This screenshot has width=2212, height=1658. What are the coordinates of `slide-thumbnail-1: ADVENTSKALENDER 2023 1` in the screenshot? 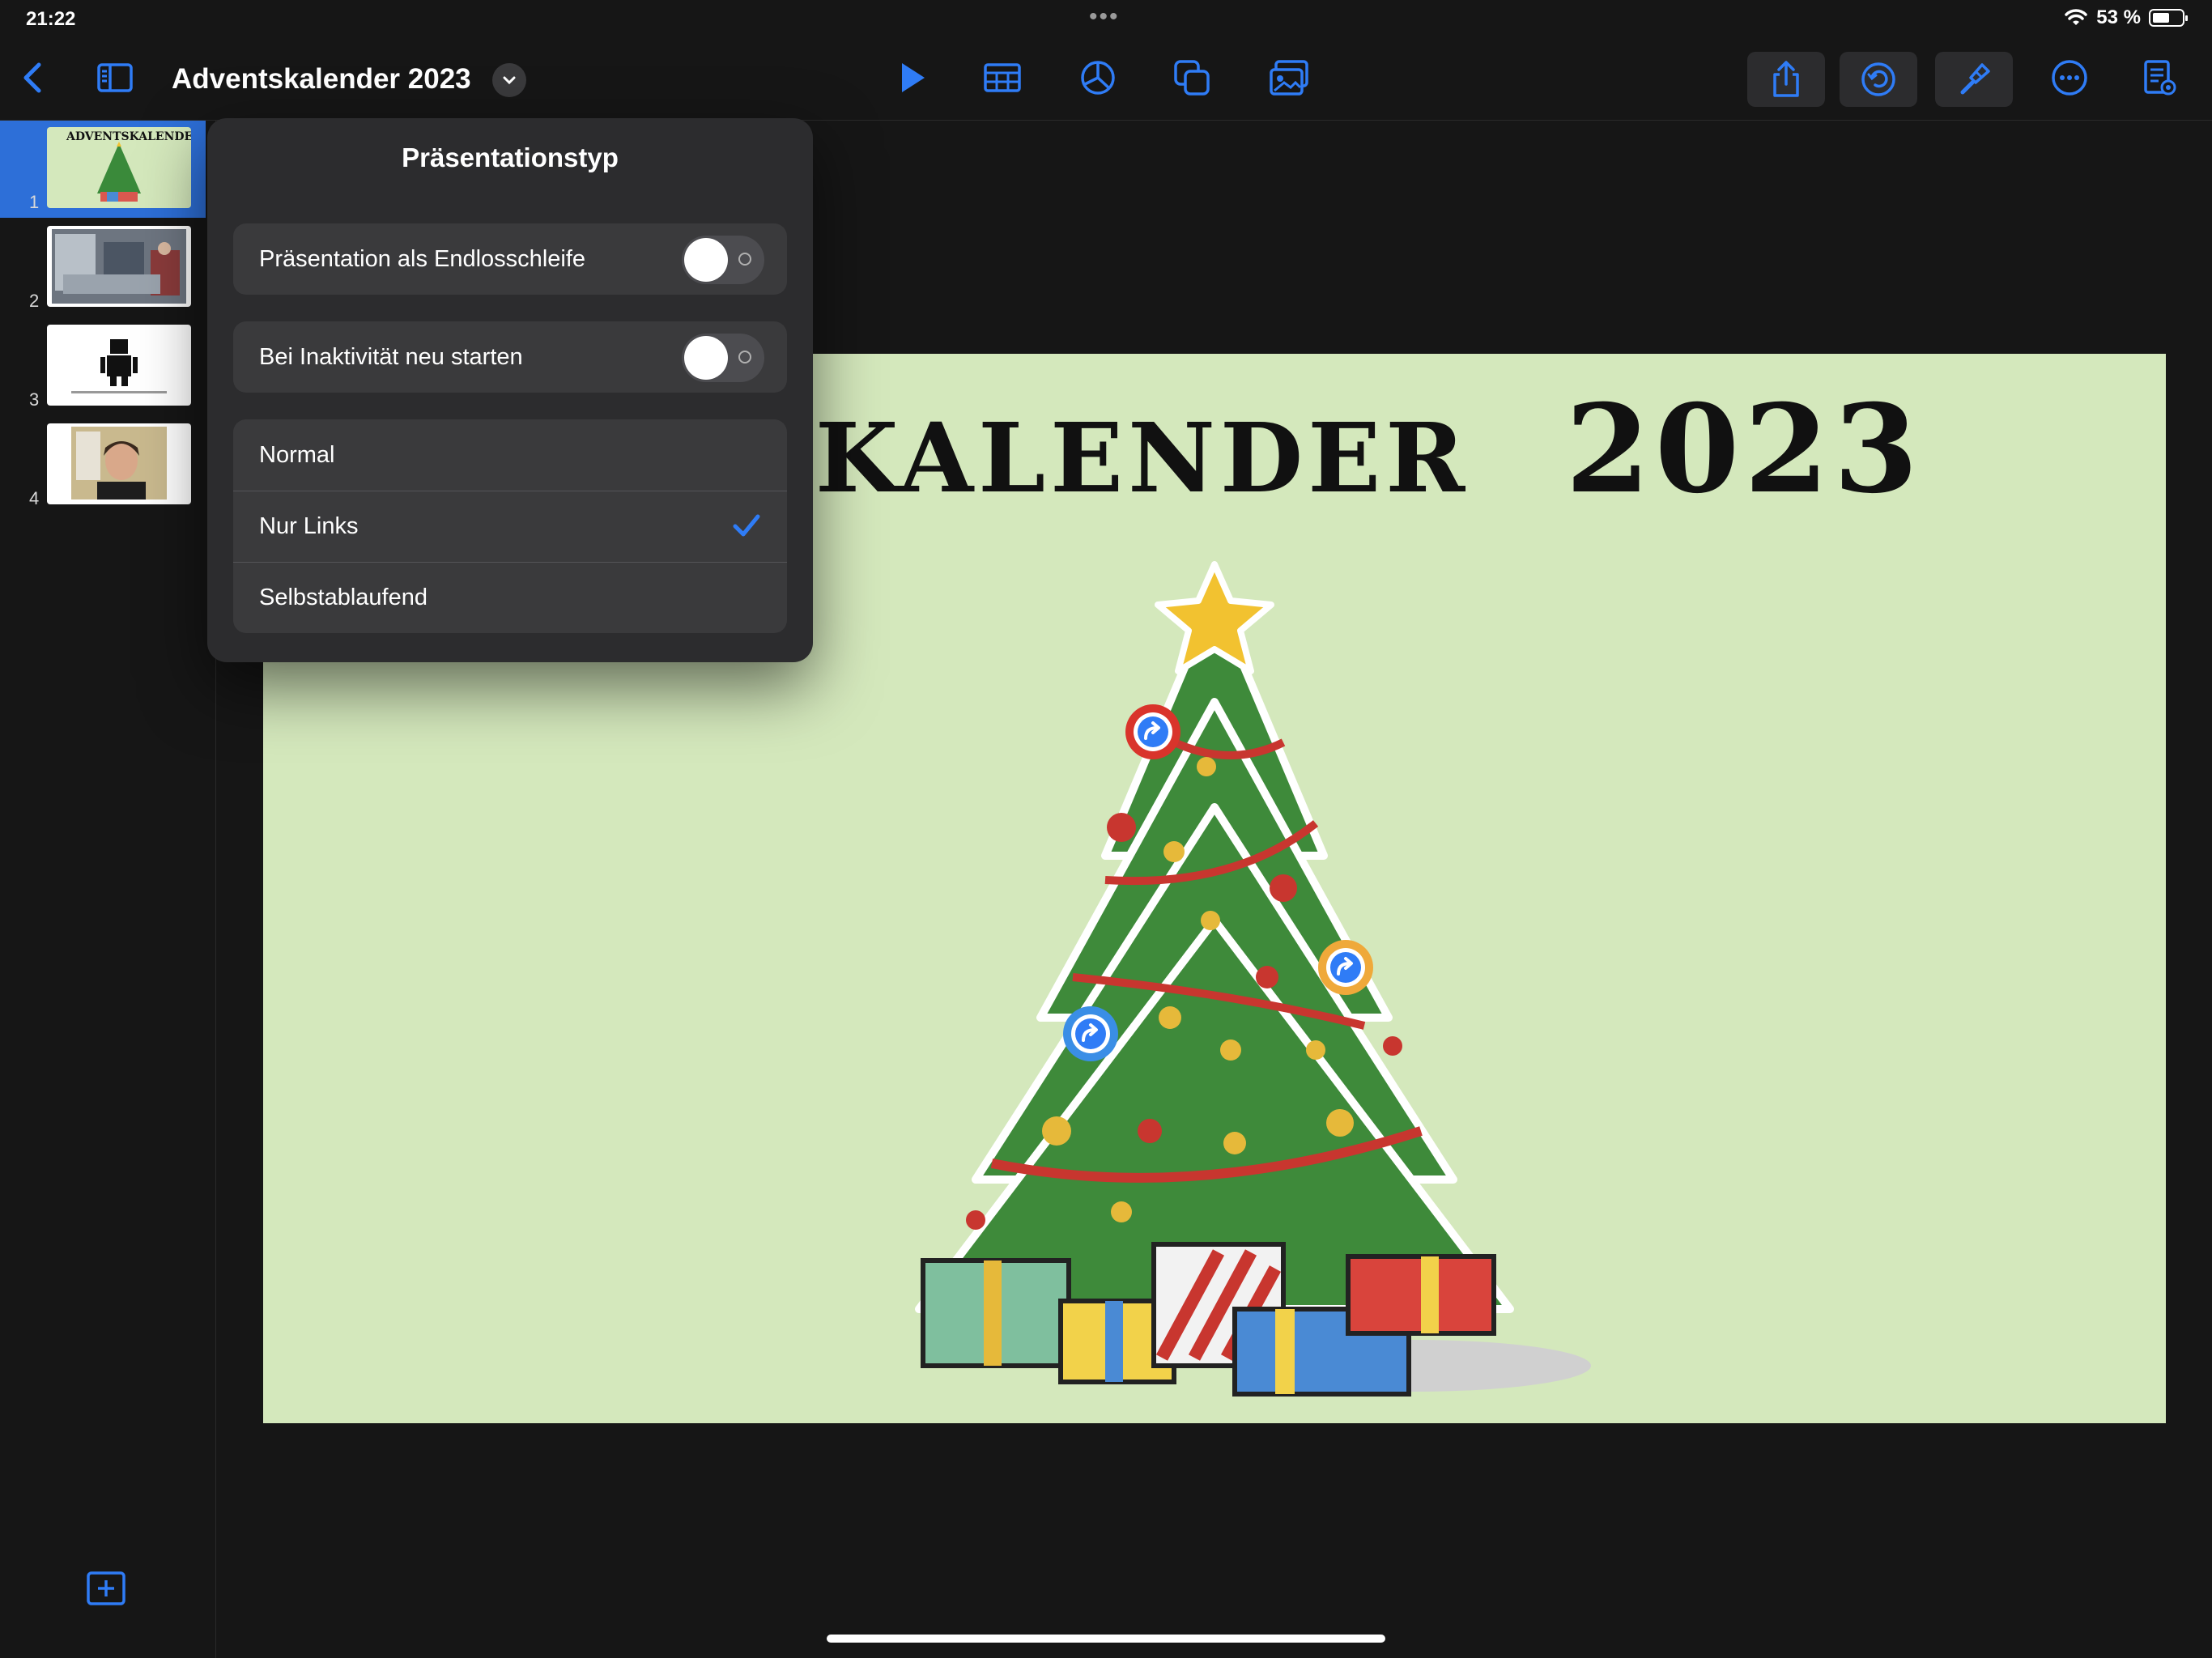 It's located at (103, 169).